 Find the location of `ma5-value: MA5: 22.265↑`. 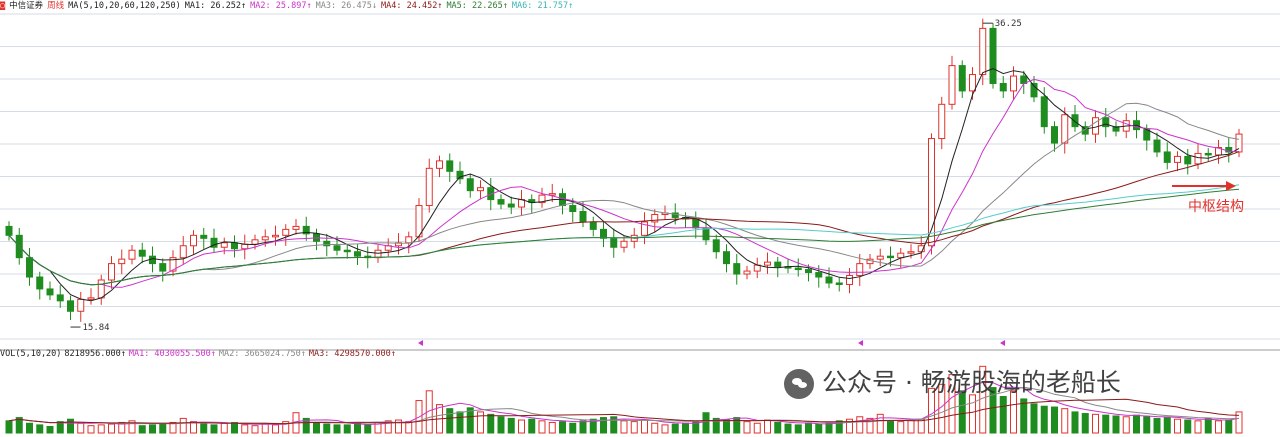

ma5-value: MA5: 22.265↑ is located at coordinates (477, 6).